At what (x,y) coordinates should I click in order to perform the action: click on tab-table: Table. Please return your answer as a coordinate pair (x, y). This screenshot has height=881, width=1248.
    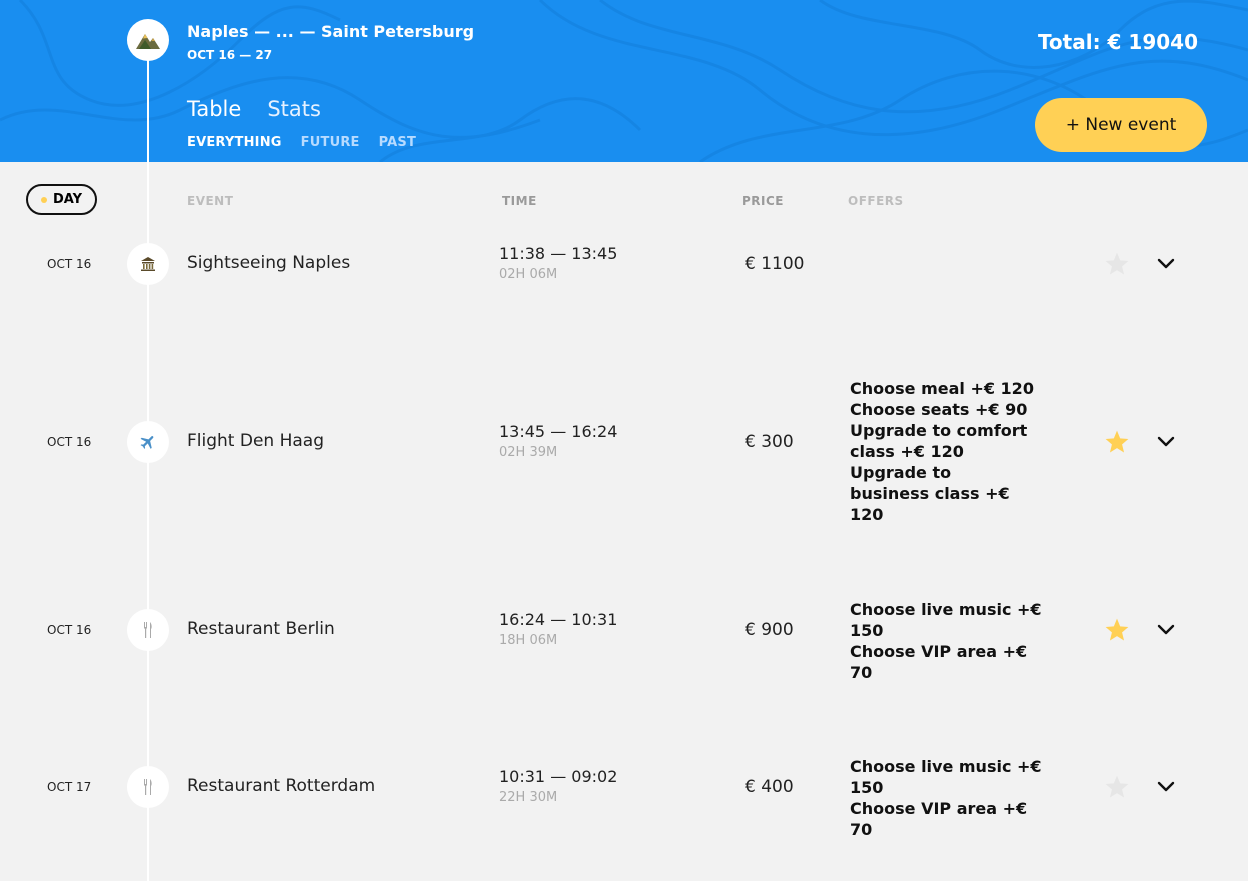
    Looking at the image, I should click on (214, 109).